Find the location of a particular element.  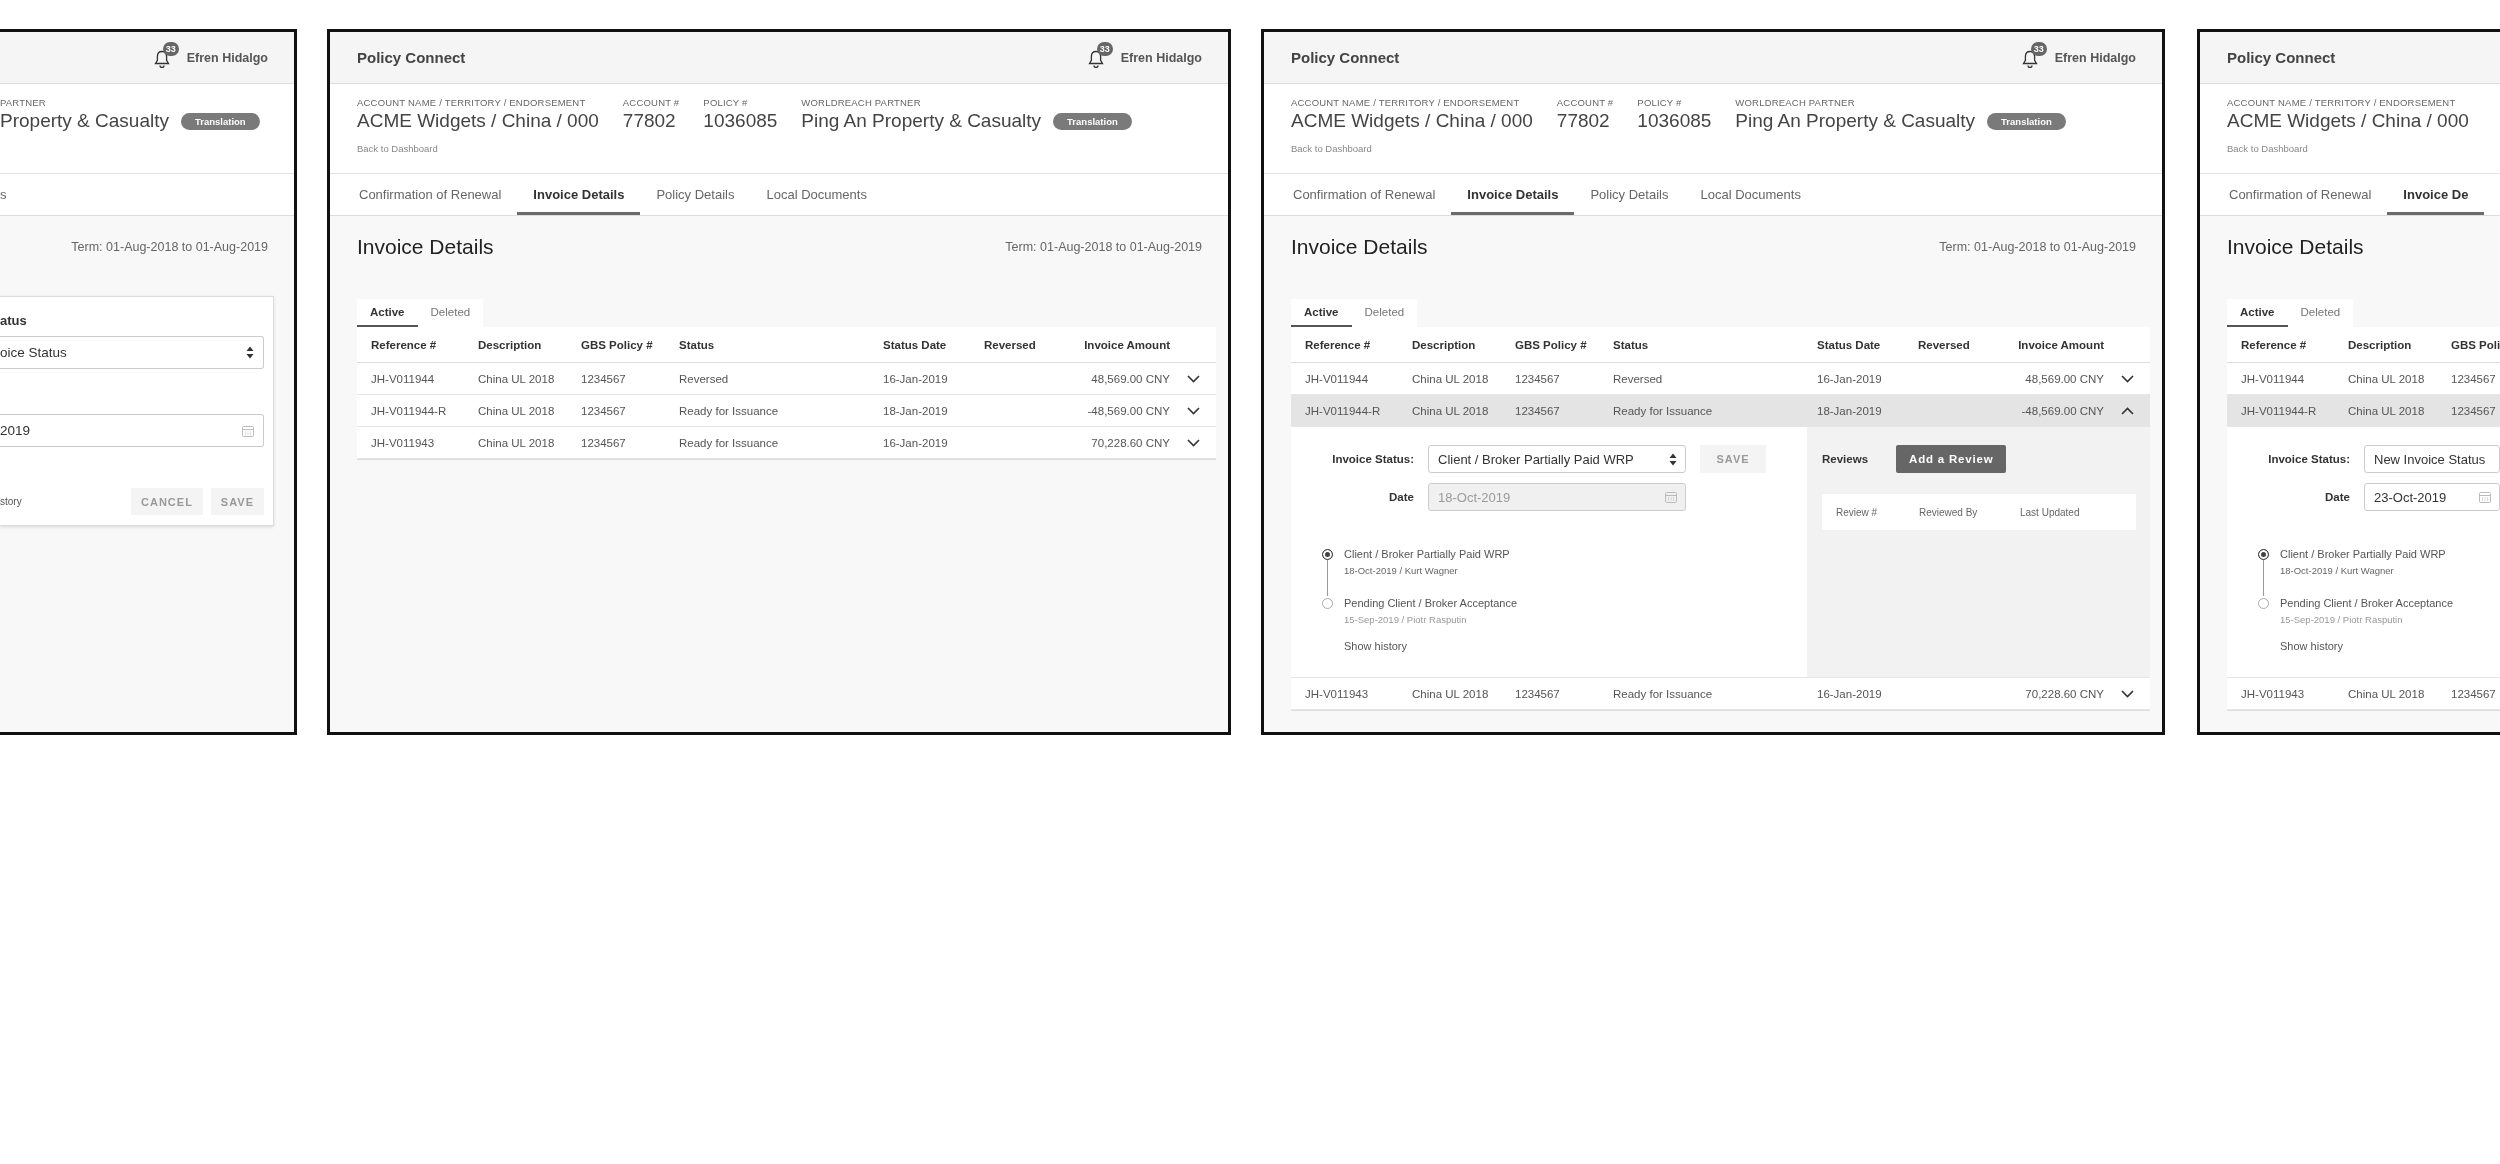

date-field: 2019 is located at coordinates (132, 430).